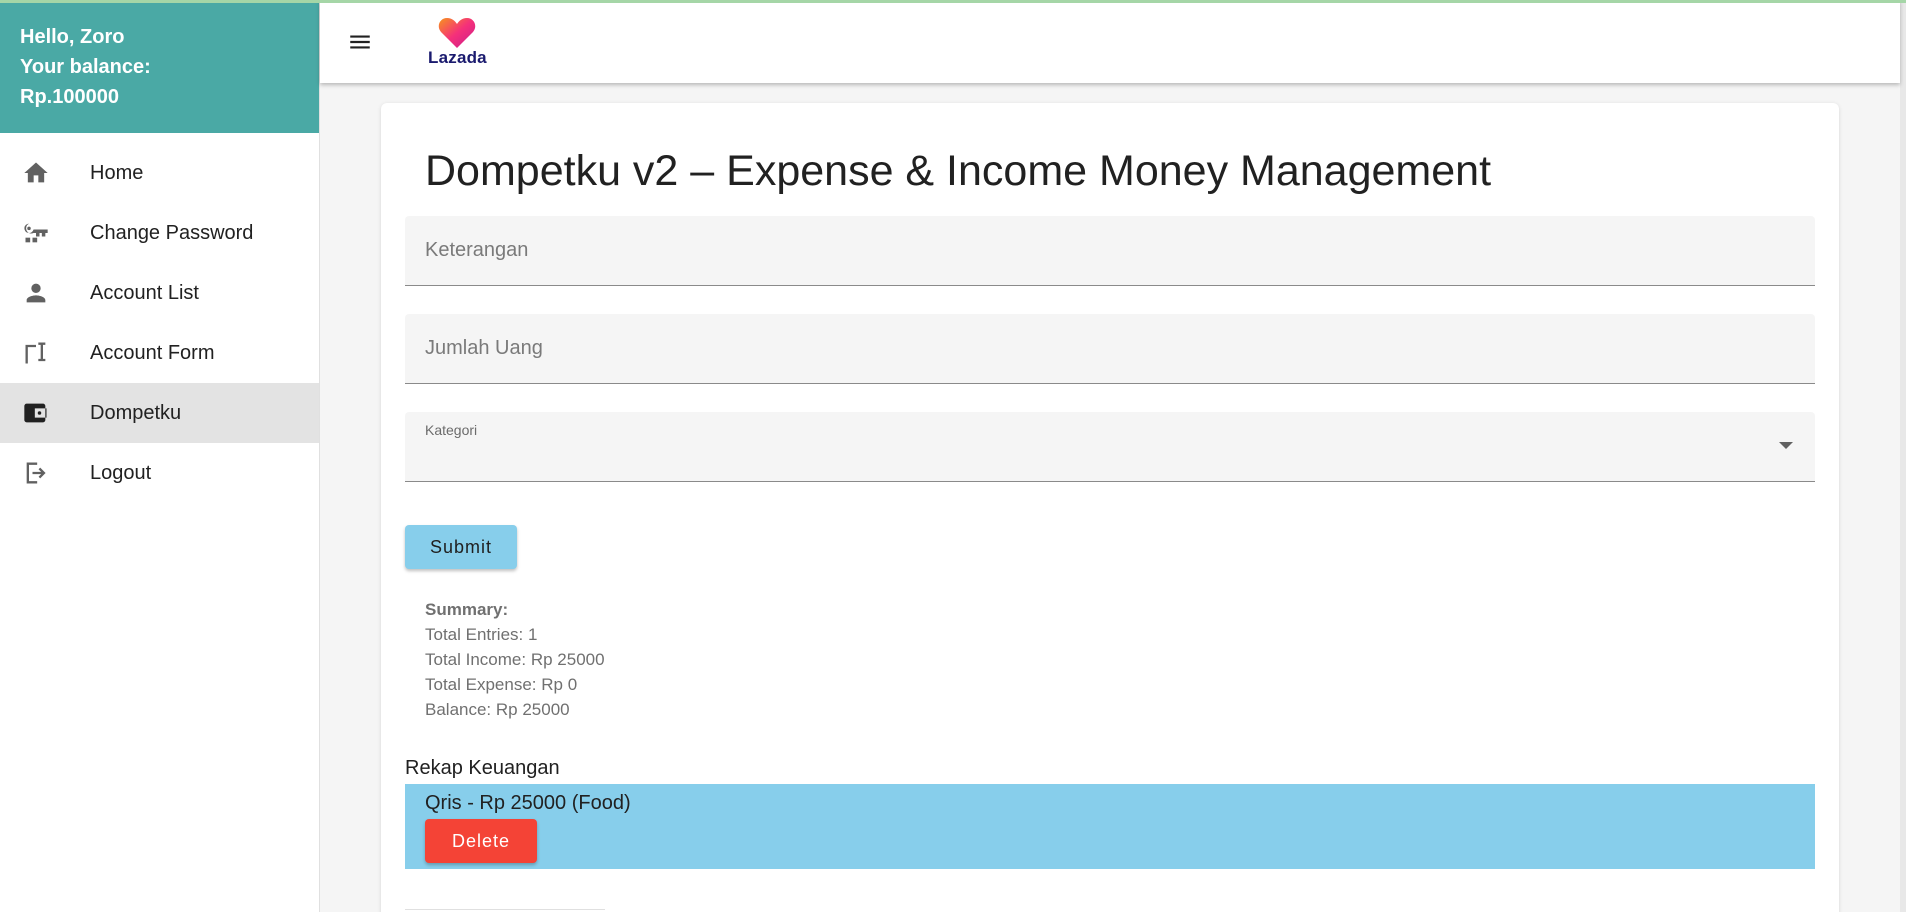 The width and height of the screenshot is (1906, 912). What do you see at coordinates (45, 353) in the screenshot?
I see `form-icon` at bounding box center [45, 353].